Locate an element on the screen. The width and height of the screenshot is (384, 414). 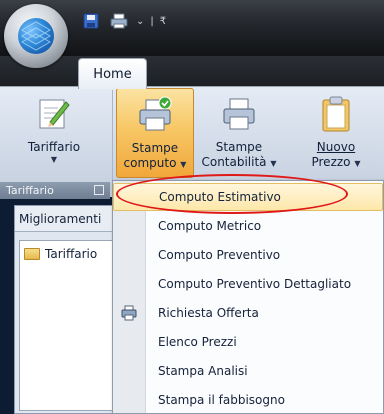
menu-item-stampa-fabbisogno: Stampa il fabbisogno is located at coordinates (248, 400).